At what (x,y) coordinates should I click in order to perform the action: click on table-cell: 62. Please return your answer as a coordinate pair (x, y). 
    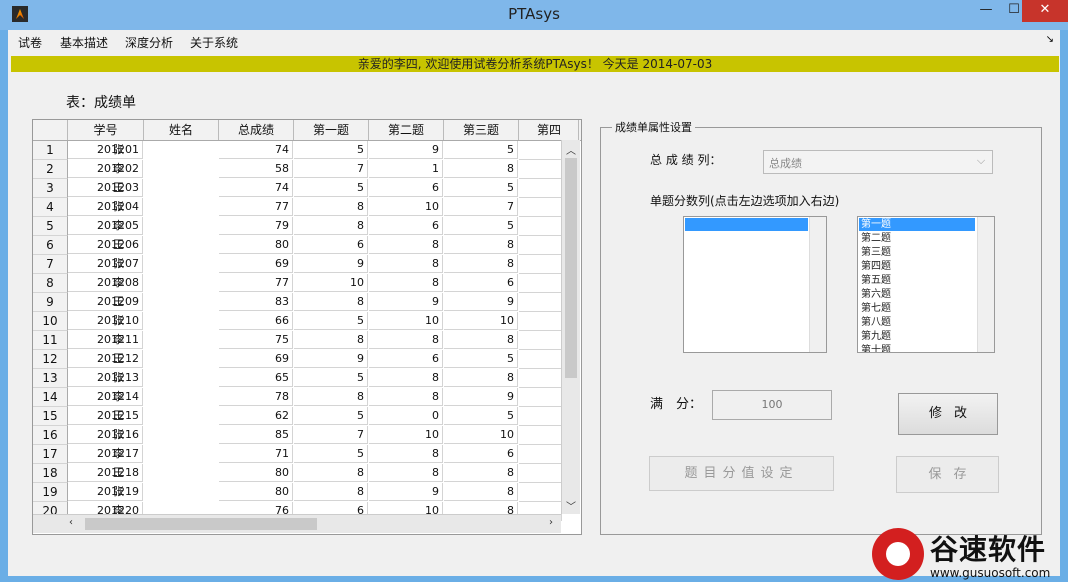
    Looking at the image, I should click on (256, 416).